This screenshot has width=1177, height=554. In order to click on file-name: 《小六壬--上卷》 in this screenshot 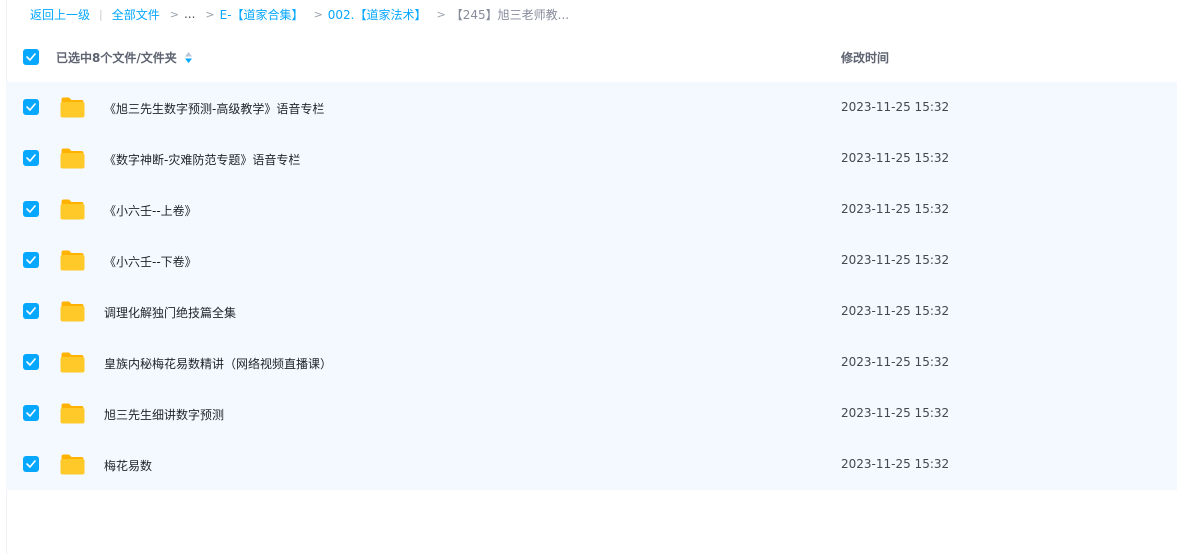, I will do `click(150, 210)`.